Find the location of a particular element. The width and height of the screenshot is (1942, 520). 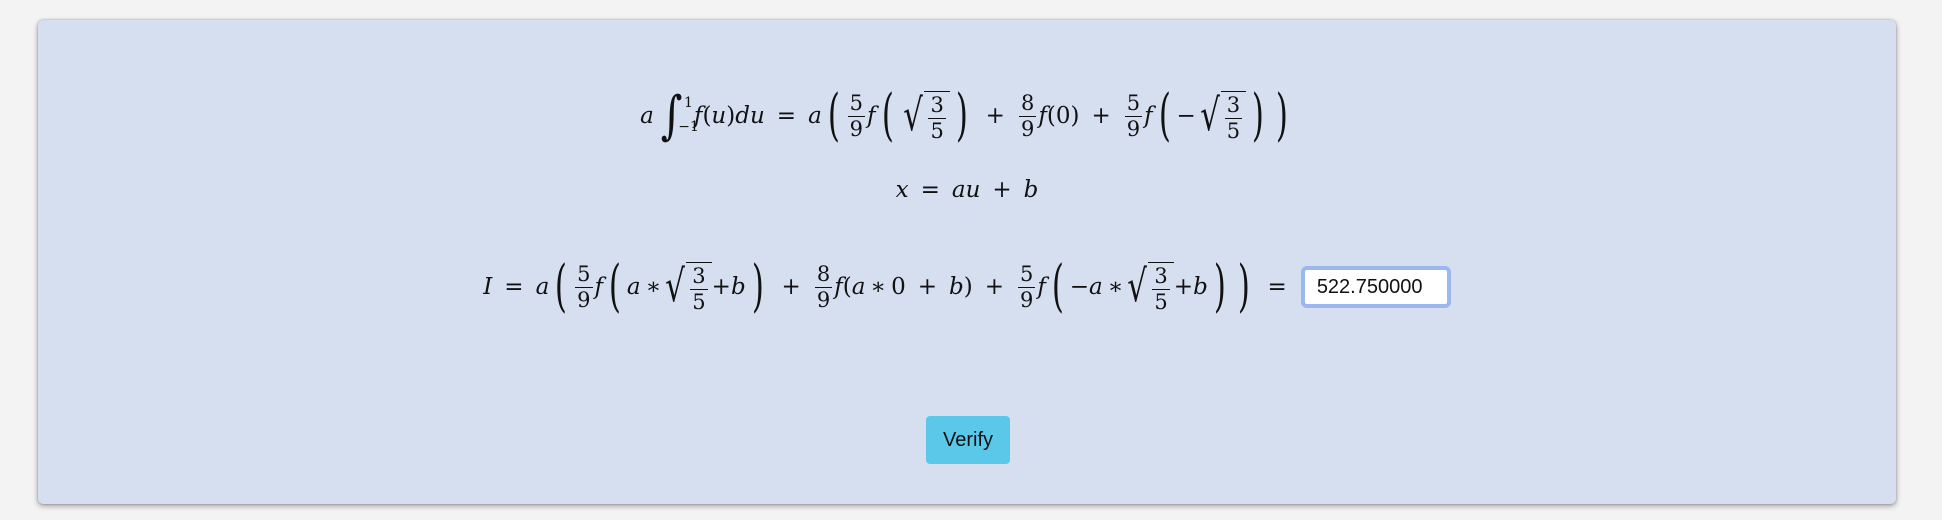

verify-button: Verify is located at coordinates (968, 440).